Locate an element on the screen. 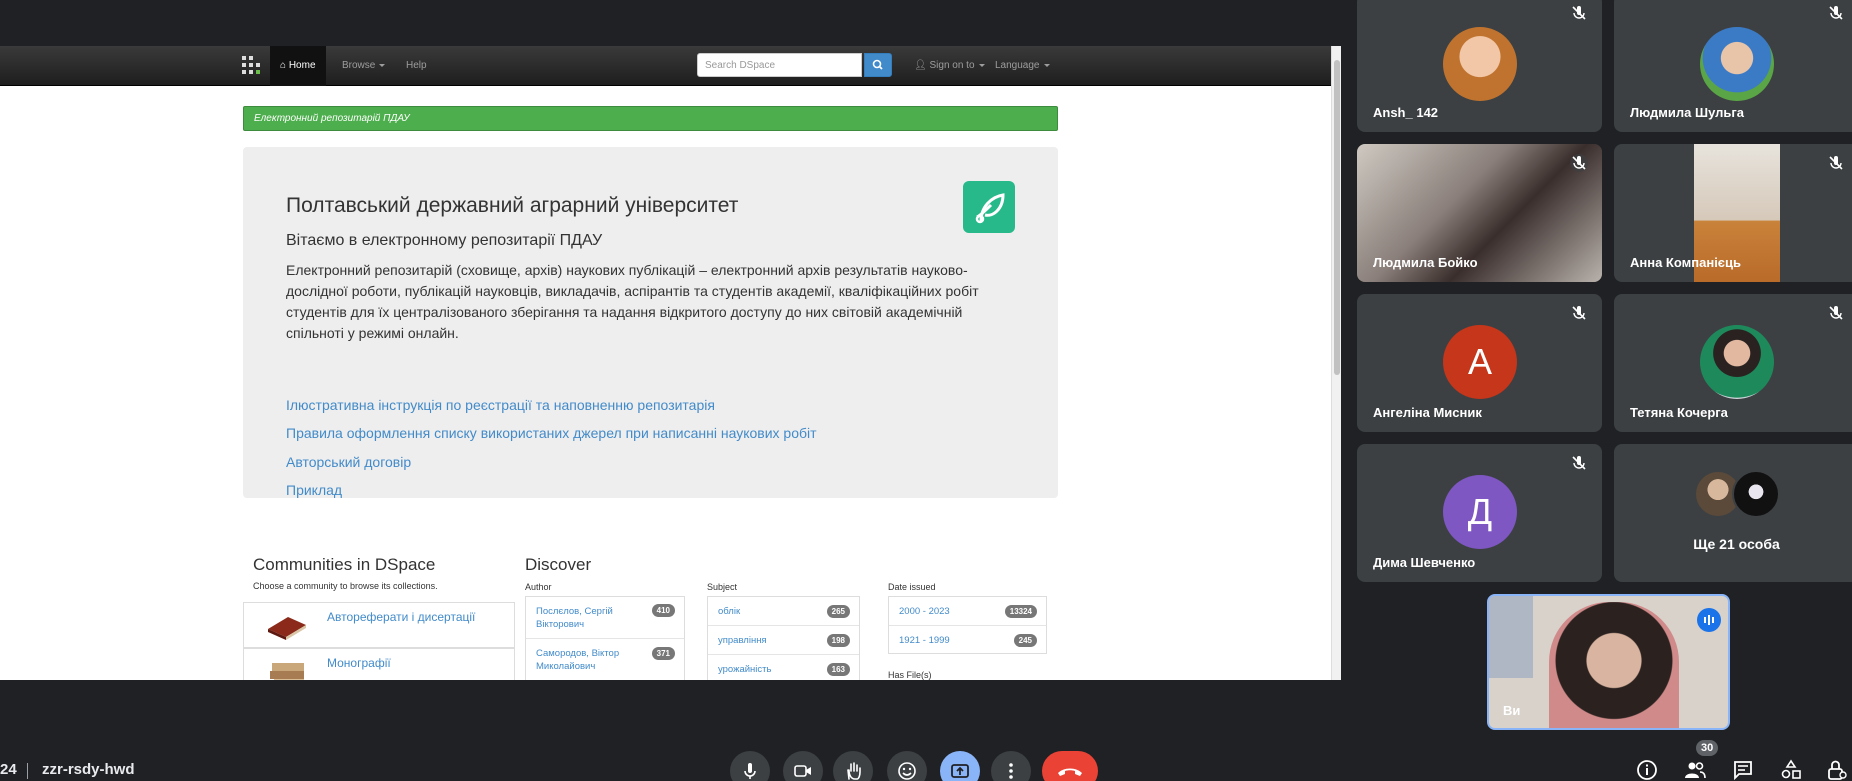  chat-icon is located at coordinates (1743, 770).